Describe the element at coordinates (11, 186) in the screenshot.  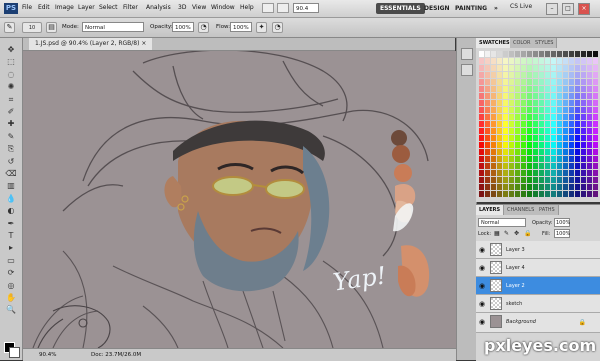
I see `gradient-icon: ▥` at that location.